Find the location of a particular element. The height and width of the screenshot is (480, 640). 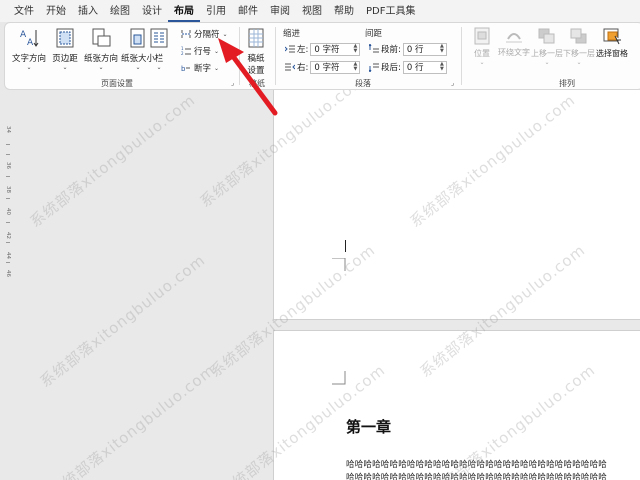

indent-left-icon is located at coordinates (290, 49).